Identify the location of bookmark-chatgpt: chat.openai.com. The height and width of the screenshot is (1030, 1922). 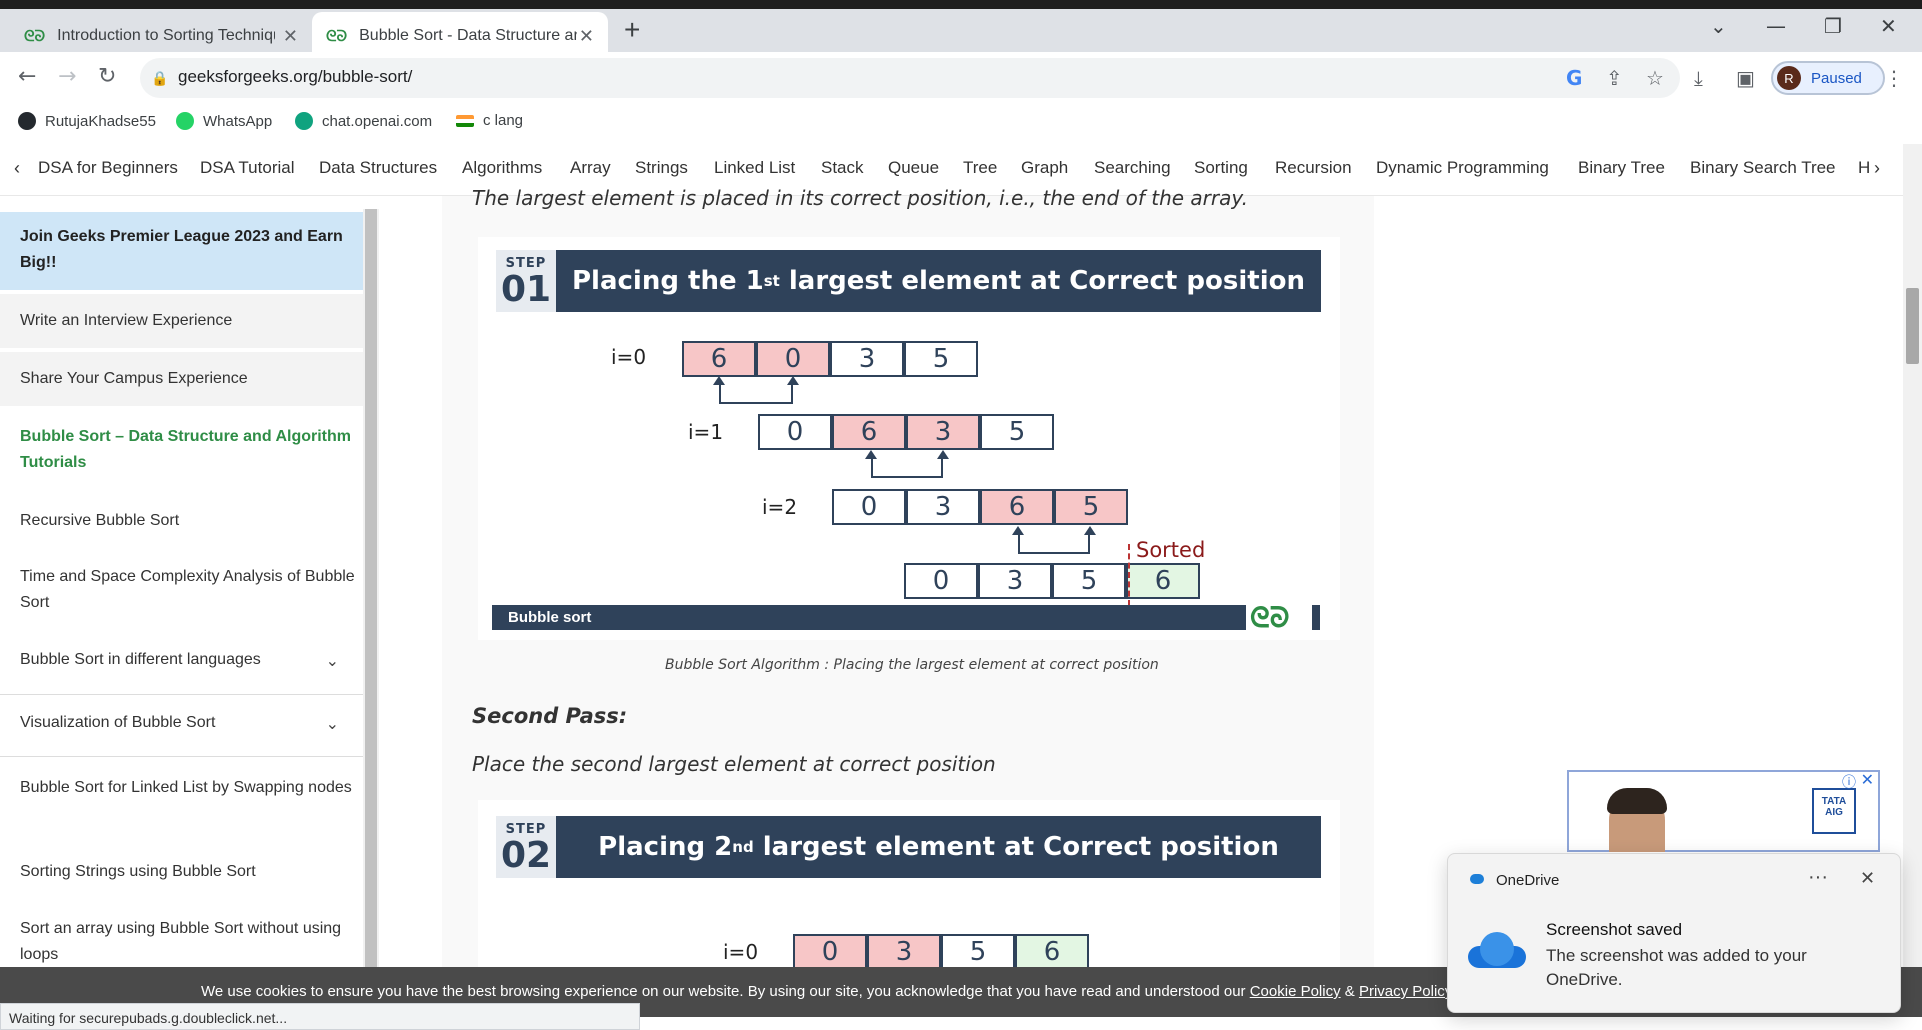
(363, 121).